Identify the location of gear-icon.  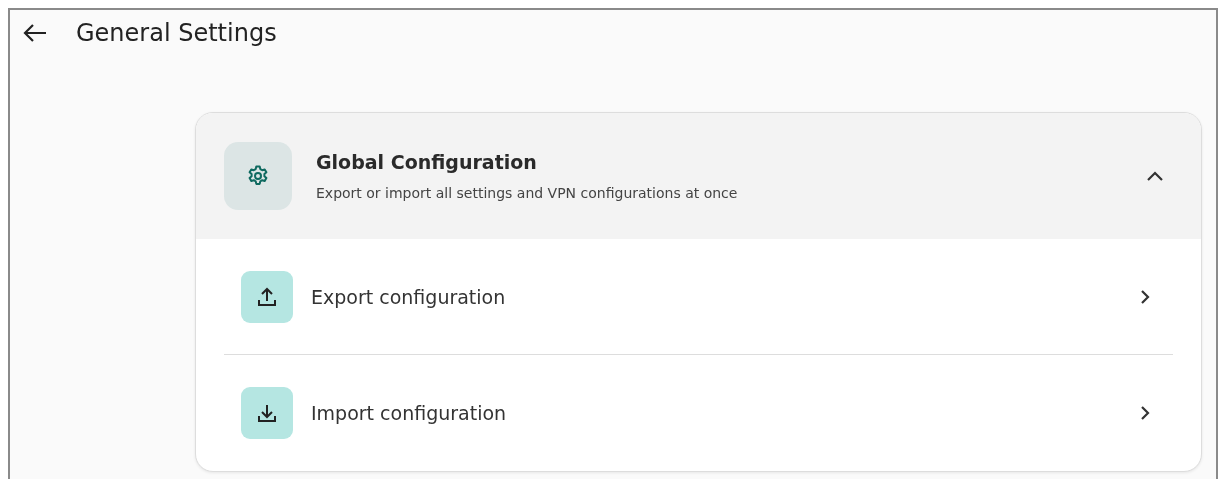
(258, 176).